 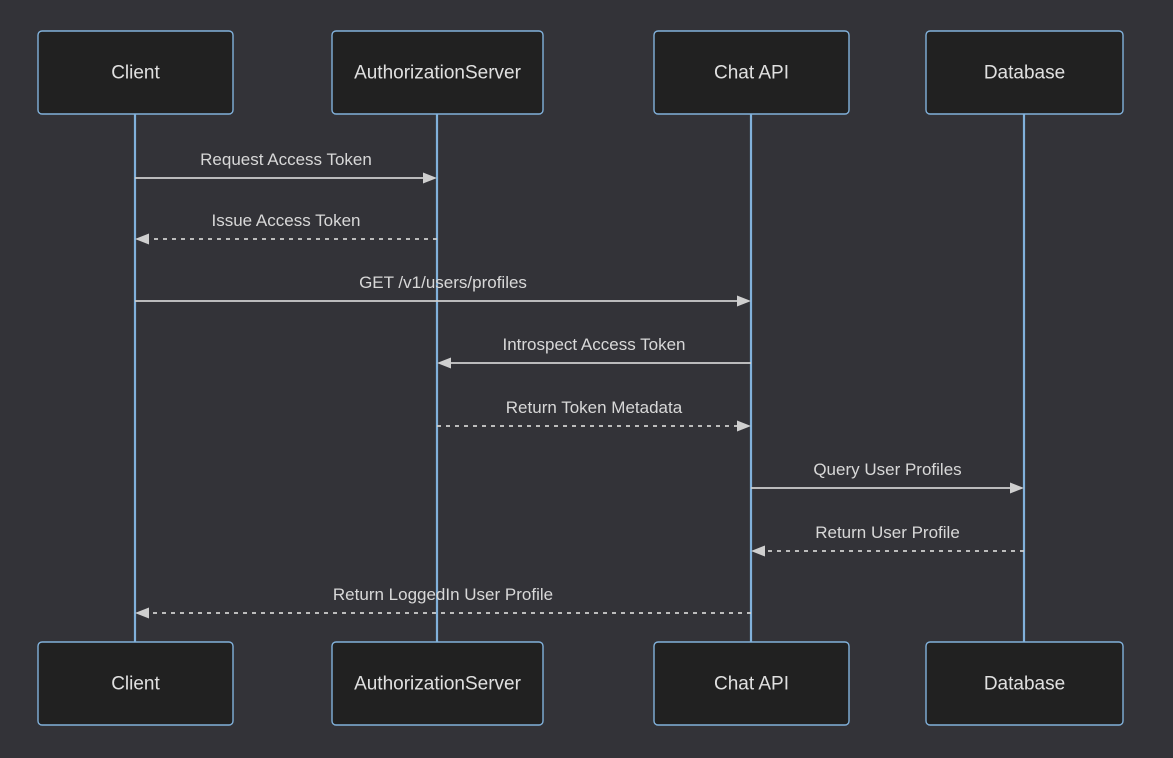 I want to click on participant-box-client-bottom: Client, so click(x=135, y=683).